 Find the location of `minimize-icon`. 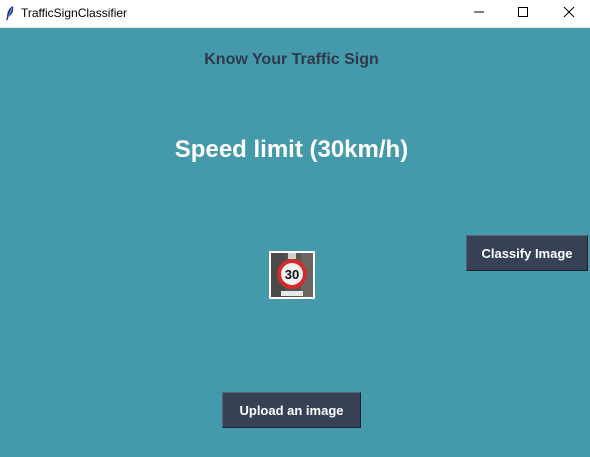

minimize-icon is located at coordinates (479, 14).